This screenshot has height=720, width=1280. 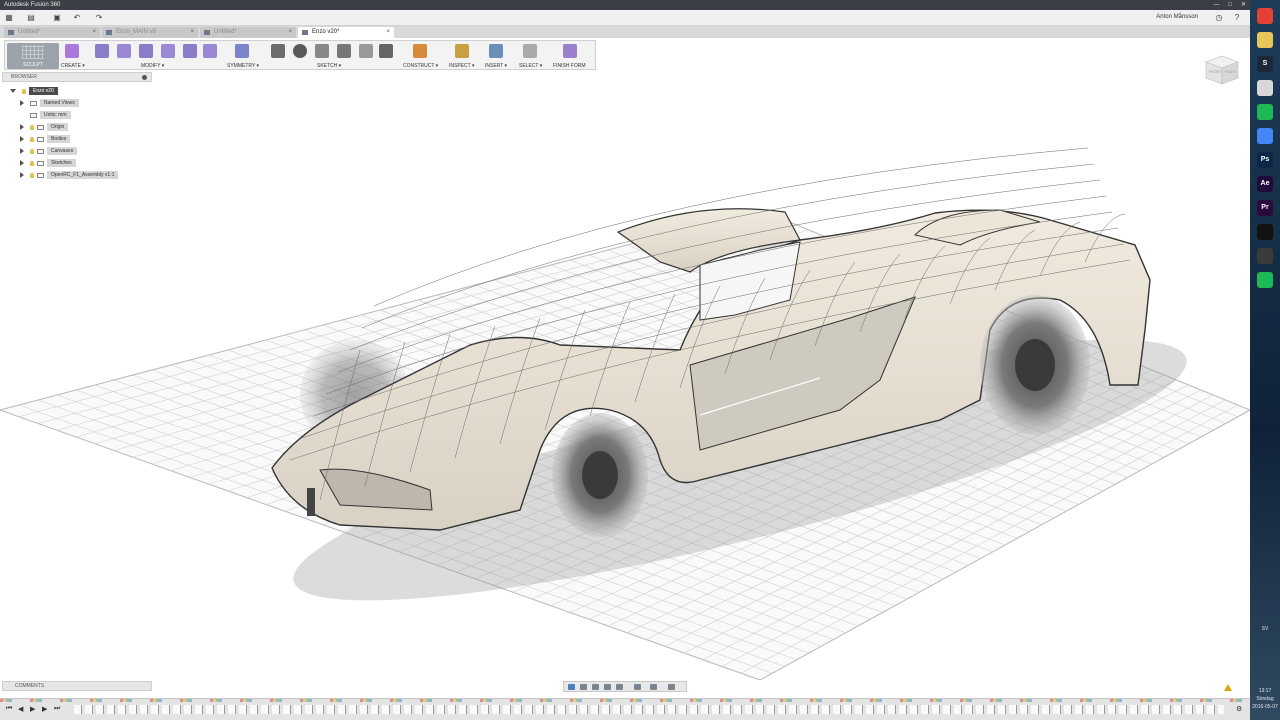 I want to click on pan-icon, so click(x=595, y=687).